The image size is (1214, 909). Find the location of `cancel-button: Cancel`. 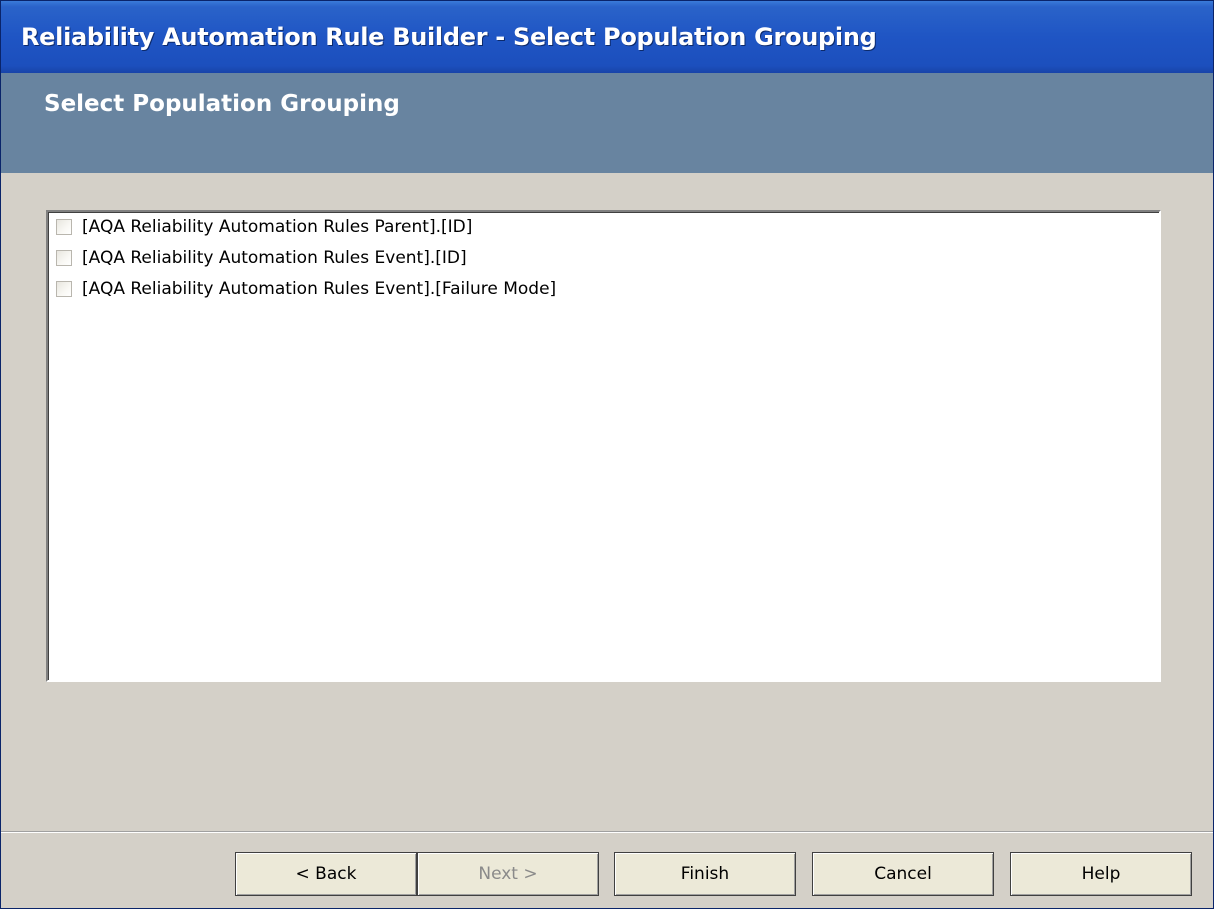

cancel-button: Cancel is located at coordinates (903, 874).